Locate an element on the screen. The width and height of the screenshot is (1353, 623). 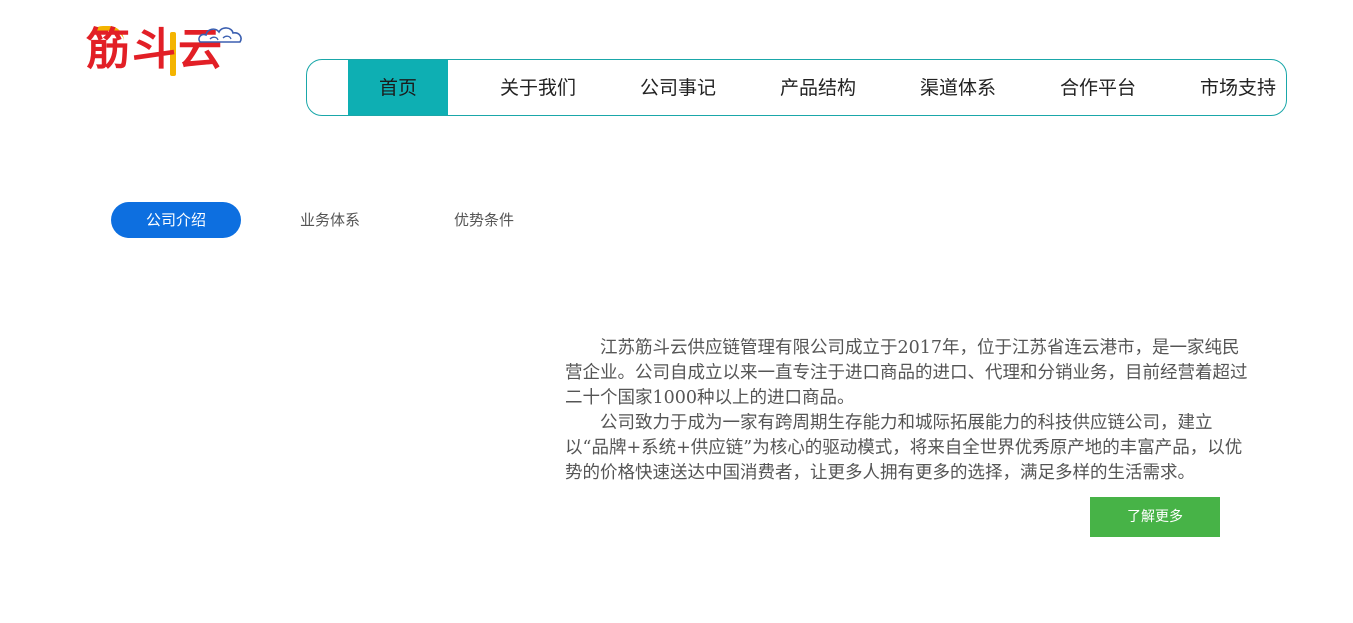
tab-business-system: 业务体系 is located at coordinates (330, 220).